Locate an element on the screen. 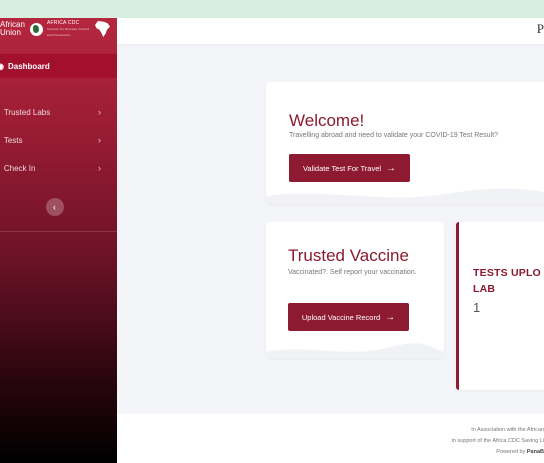  welcome-title: Welcome! is located at coordinates (327, 120).